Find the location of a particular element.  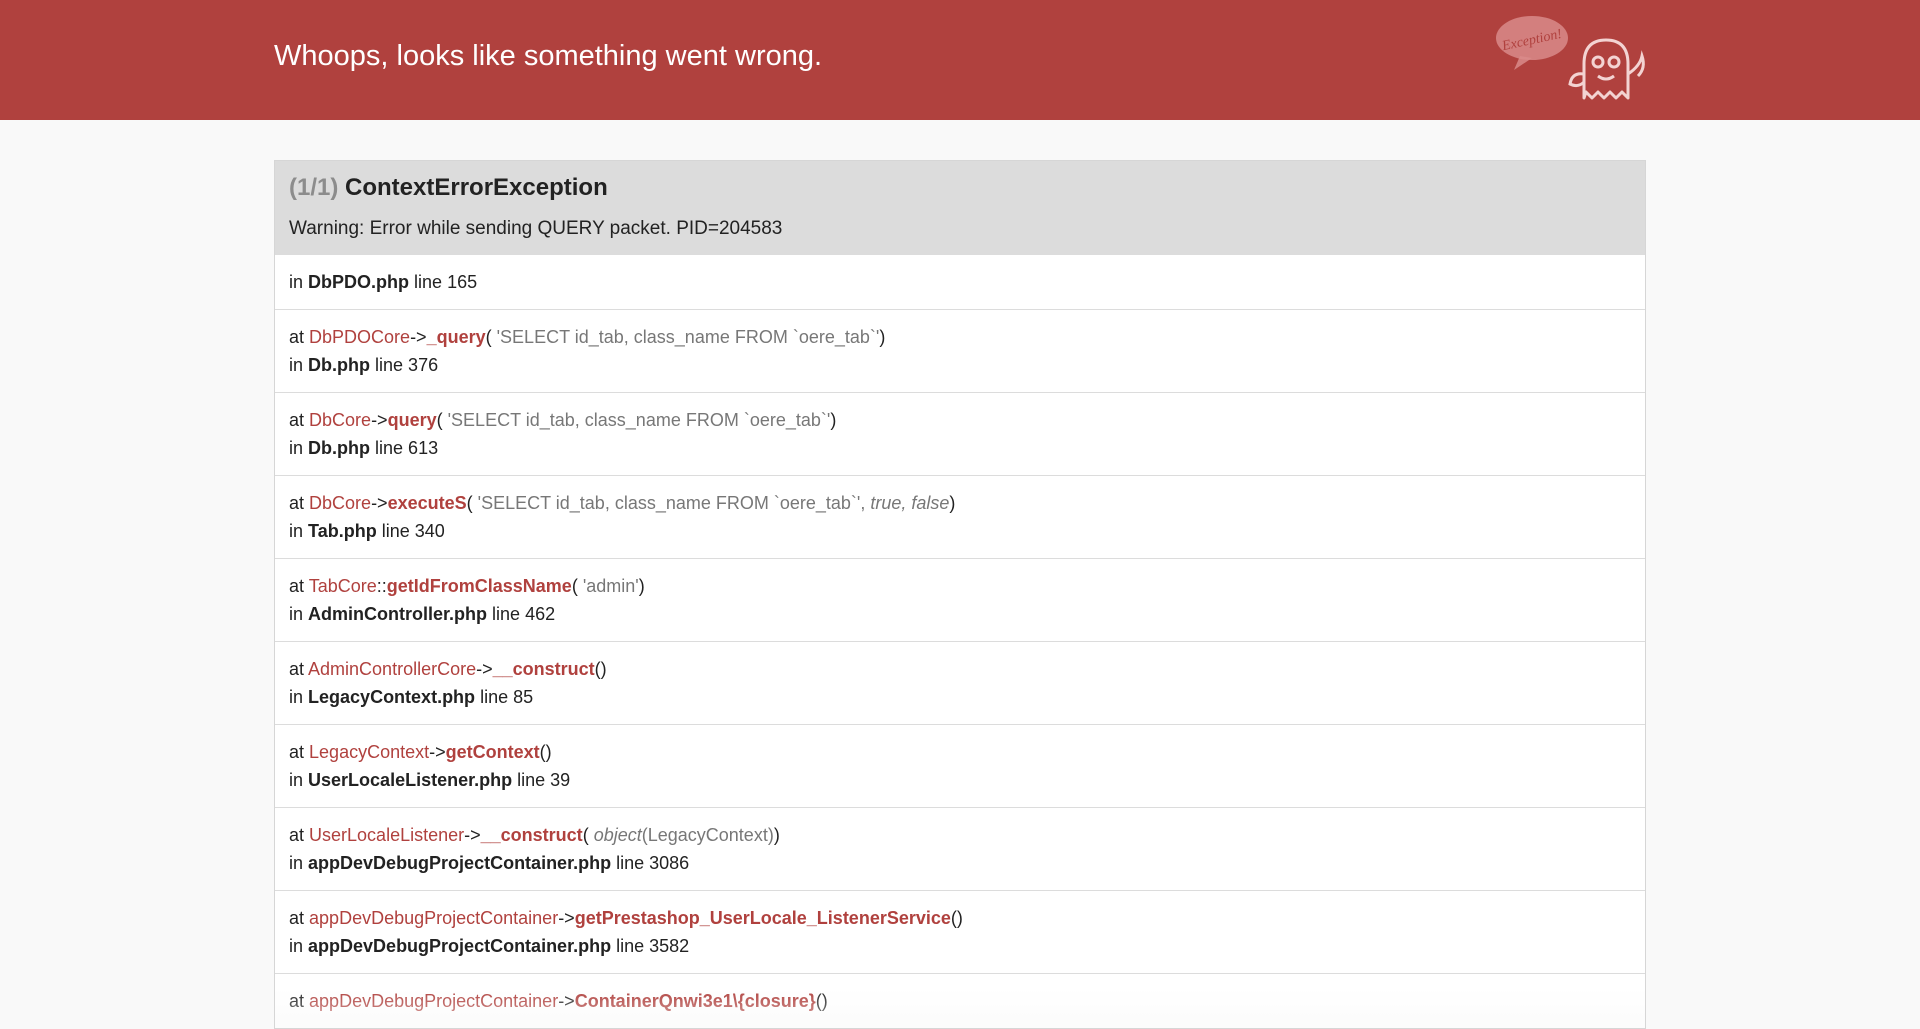

trace-call: at TabCore::getIdFromClassName( 'admin') is located at coordinates (960, 586).